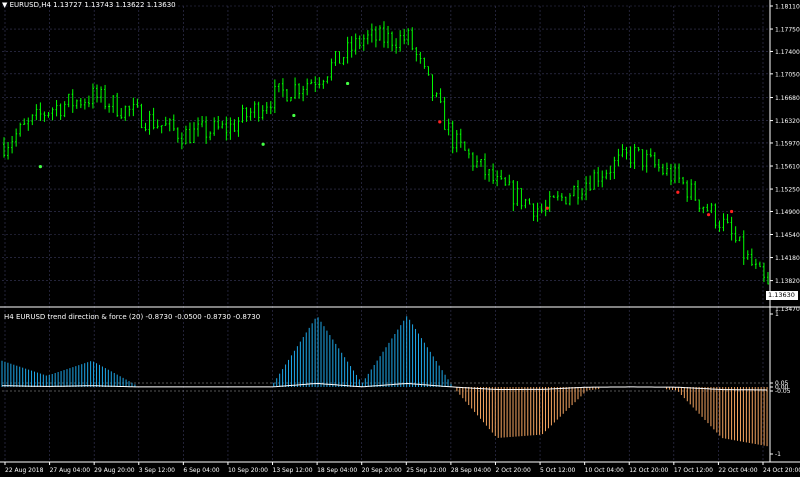 Image resolution: width=800 pixels, height=477 pixels. I want to click on time-axis-label: 13 Sep 12:00, so click(293, 470).